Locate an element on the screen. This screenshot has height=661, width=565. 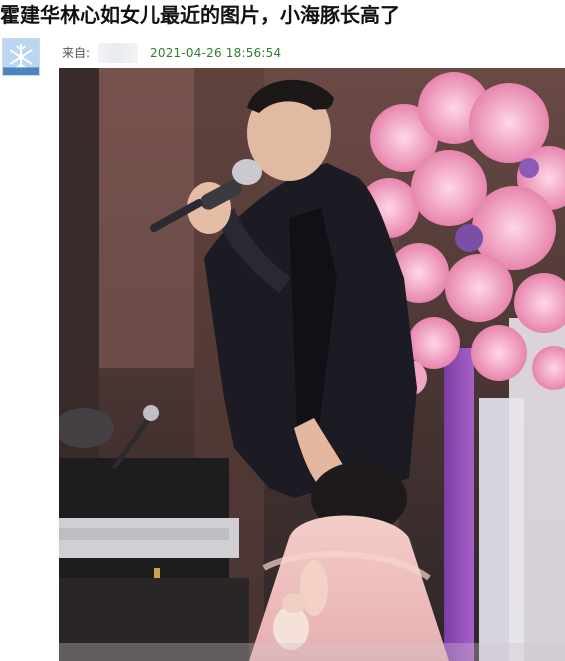
post-title: 霍建华林心如女儿最近的图片，小海豚长高了 is located at coordinates (200, 15).